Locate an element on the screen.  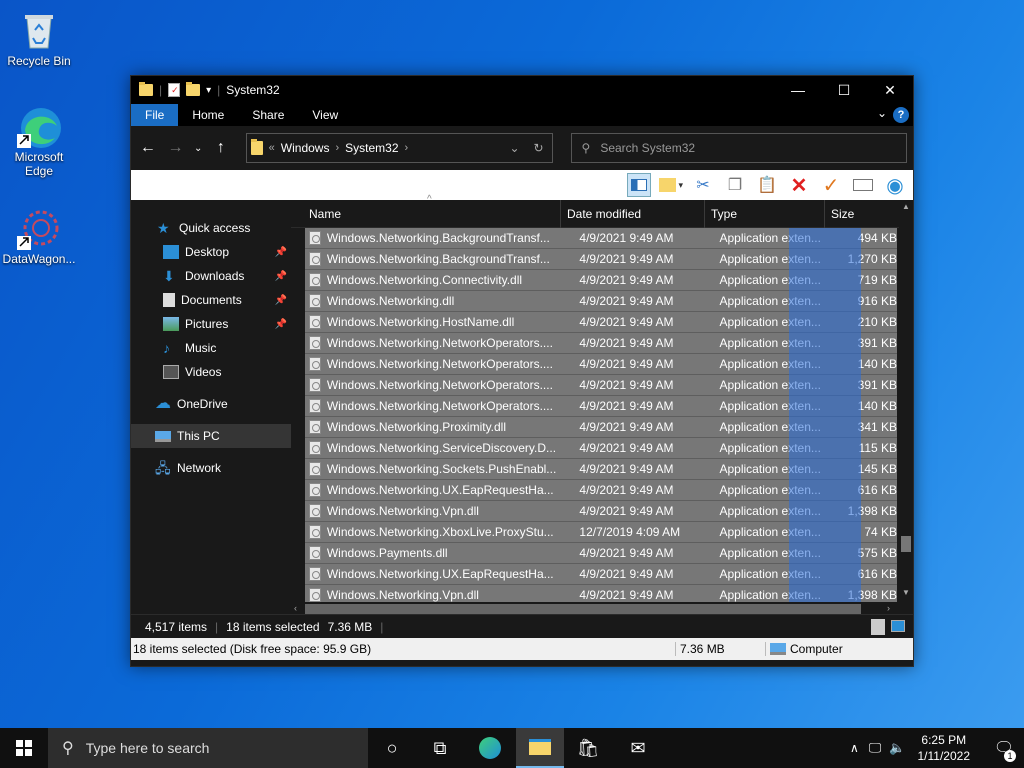
network-tray-icon: 🖵 is located at coordinates (875, 748).